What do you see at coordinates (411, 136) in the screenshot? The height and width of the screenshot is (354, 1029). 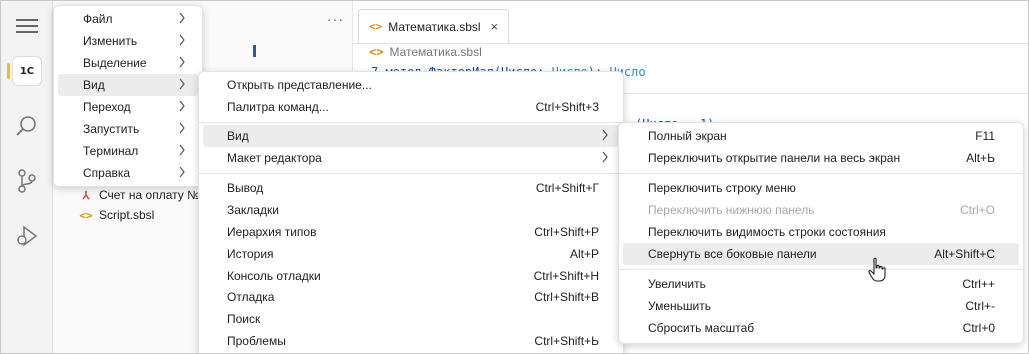 I see `menu-item-view-submenu: Вид` at bounding box center [411, 136].